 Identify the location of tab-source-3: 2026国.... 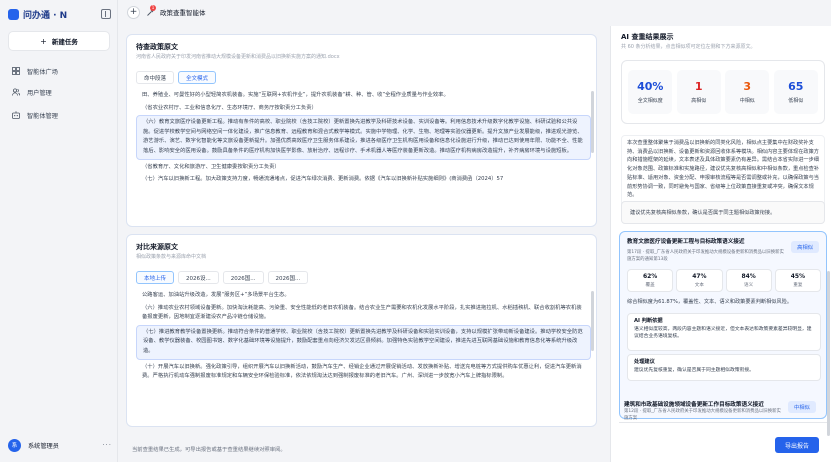
(288, 277).